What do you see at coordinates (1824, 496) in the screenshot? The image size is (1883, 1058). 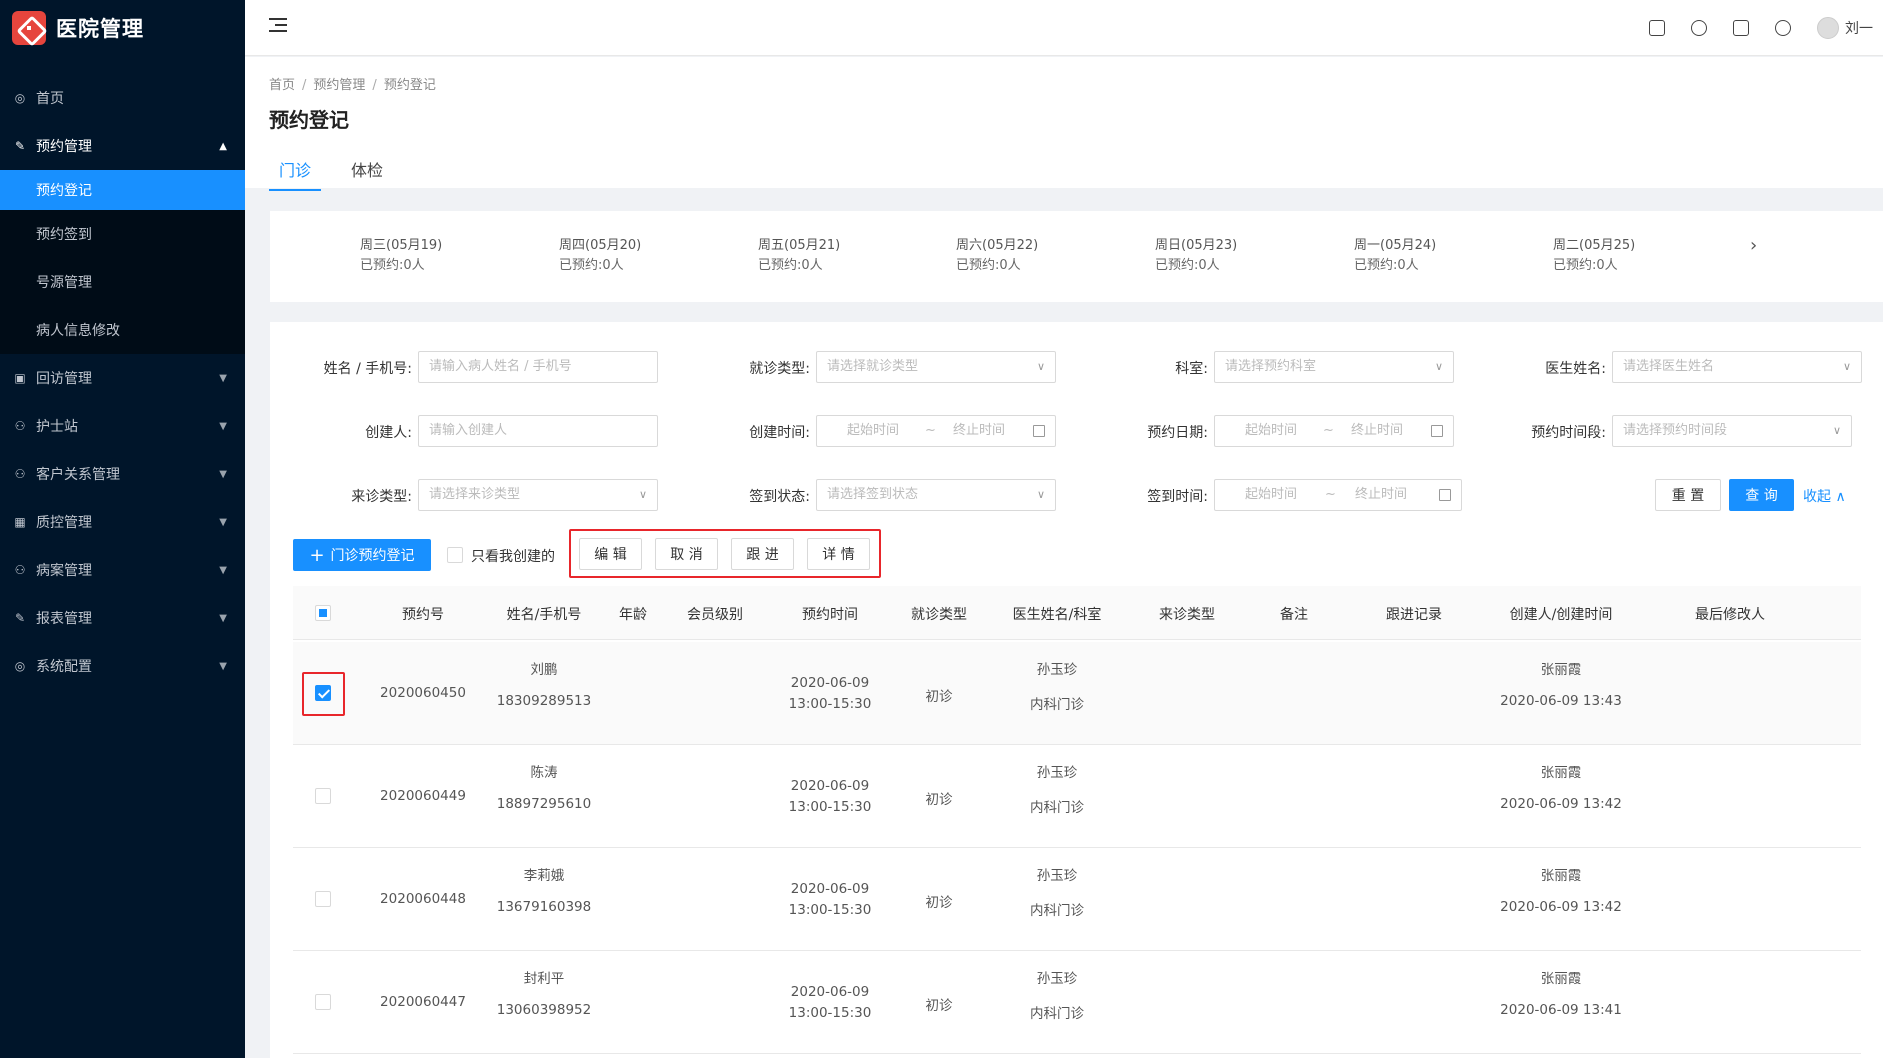 I see `collapse-link: 收起 ∧` at bounding box center [1824, 496].